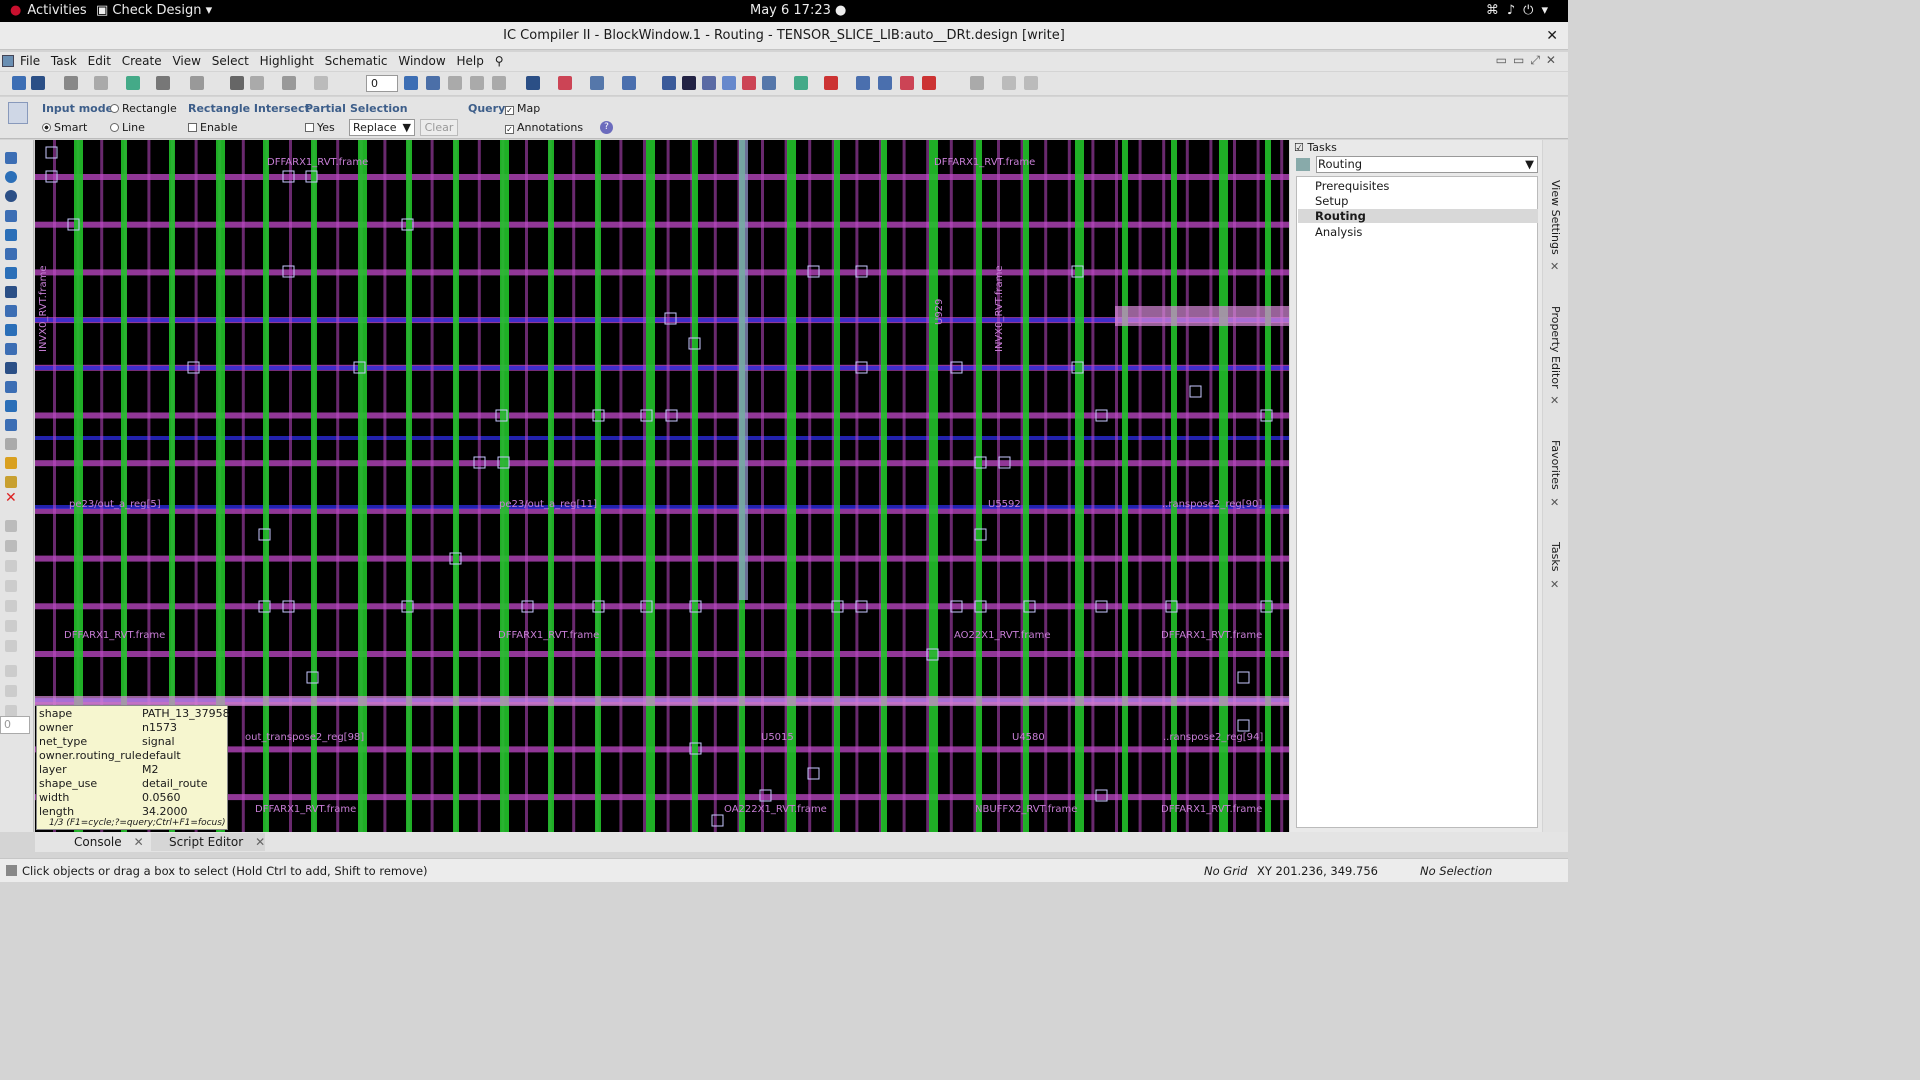  Describe the element at coordinates (11, 498) in the screenshot. I see `delete-icon: ✕` at that location.